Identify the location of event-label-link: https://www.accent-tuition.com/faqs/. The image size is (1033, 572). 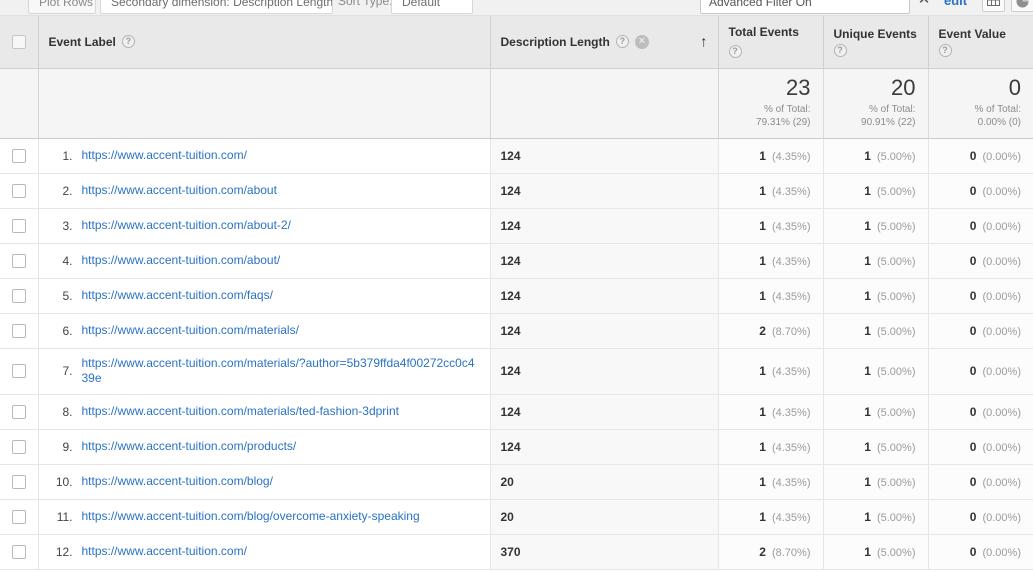
(177, 295).